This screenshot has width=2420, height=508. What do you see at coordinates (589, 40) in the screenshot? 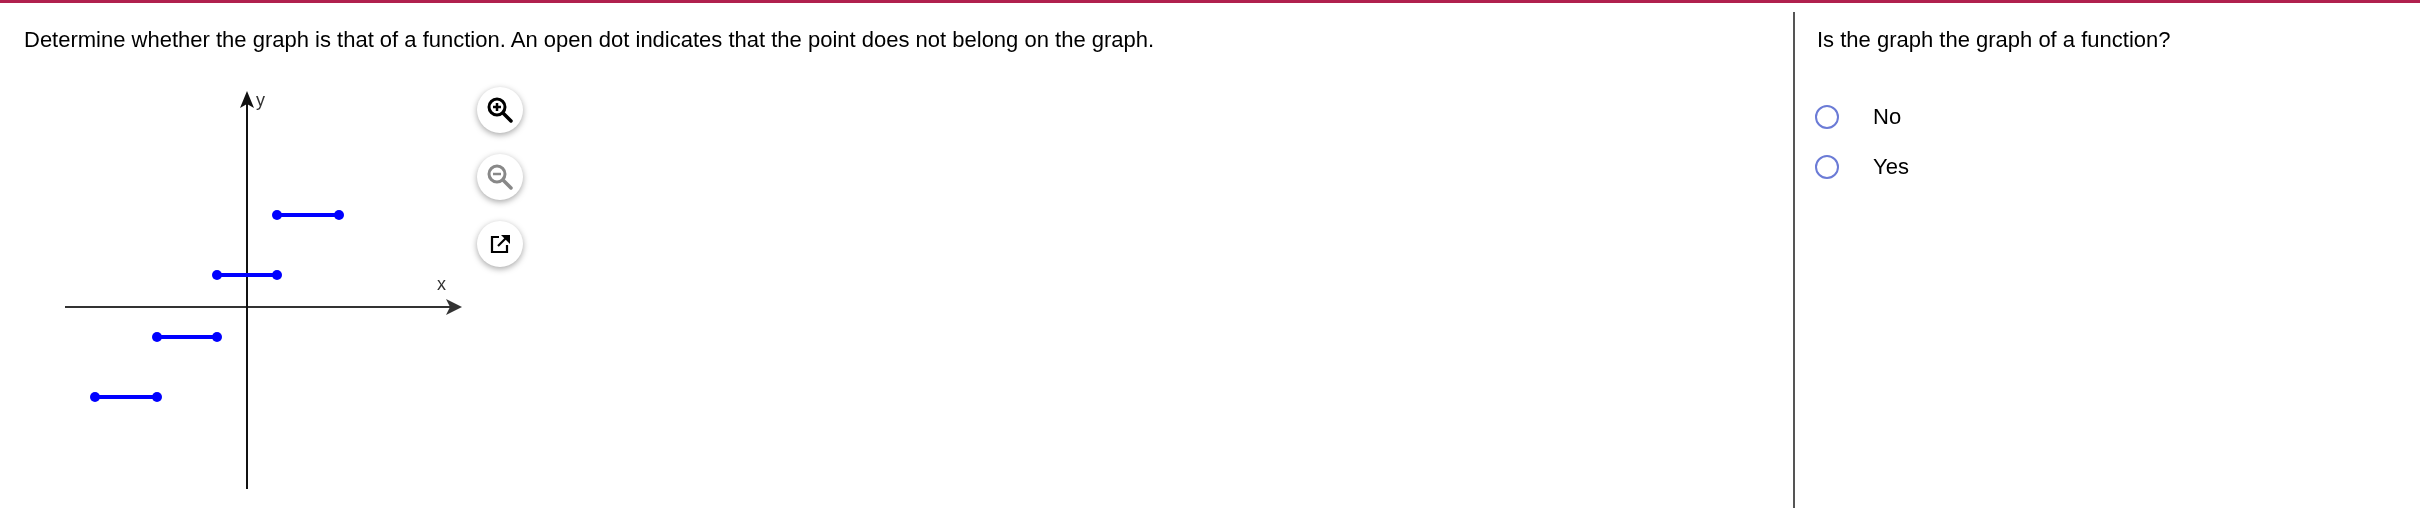
I see `instructions-text: Determine whether the graph is that of a function. An open dot indicates that the point does not belong on the graph.` at bounding box center [589, 40].